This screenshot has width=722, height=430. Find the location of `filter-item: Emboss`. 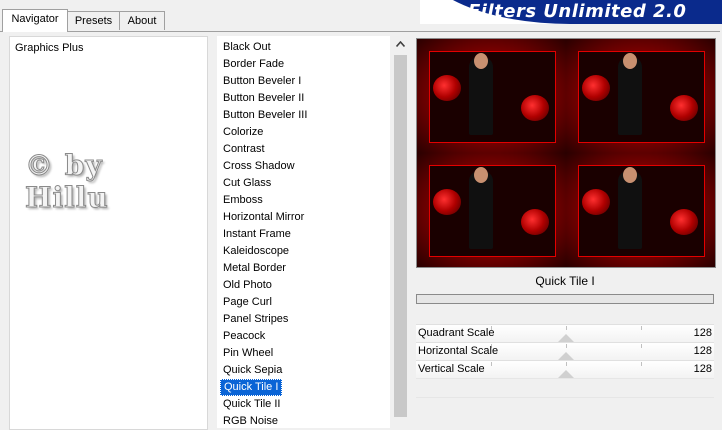

filter-item: Emboss is located at coordinates (243, 200).